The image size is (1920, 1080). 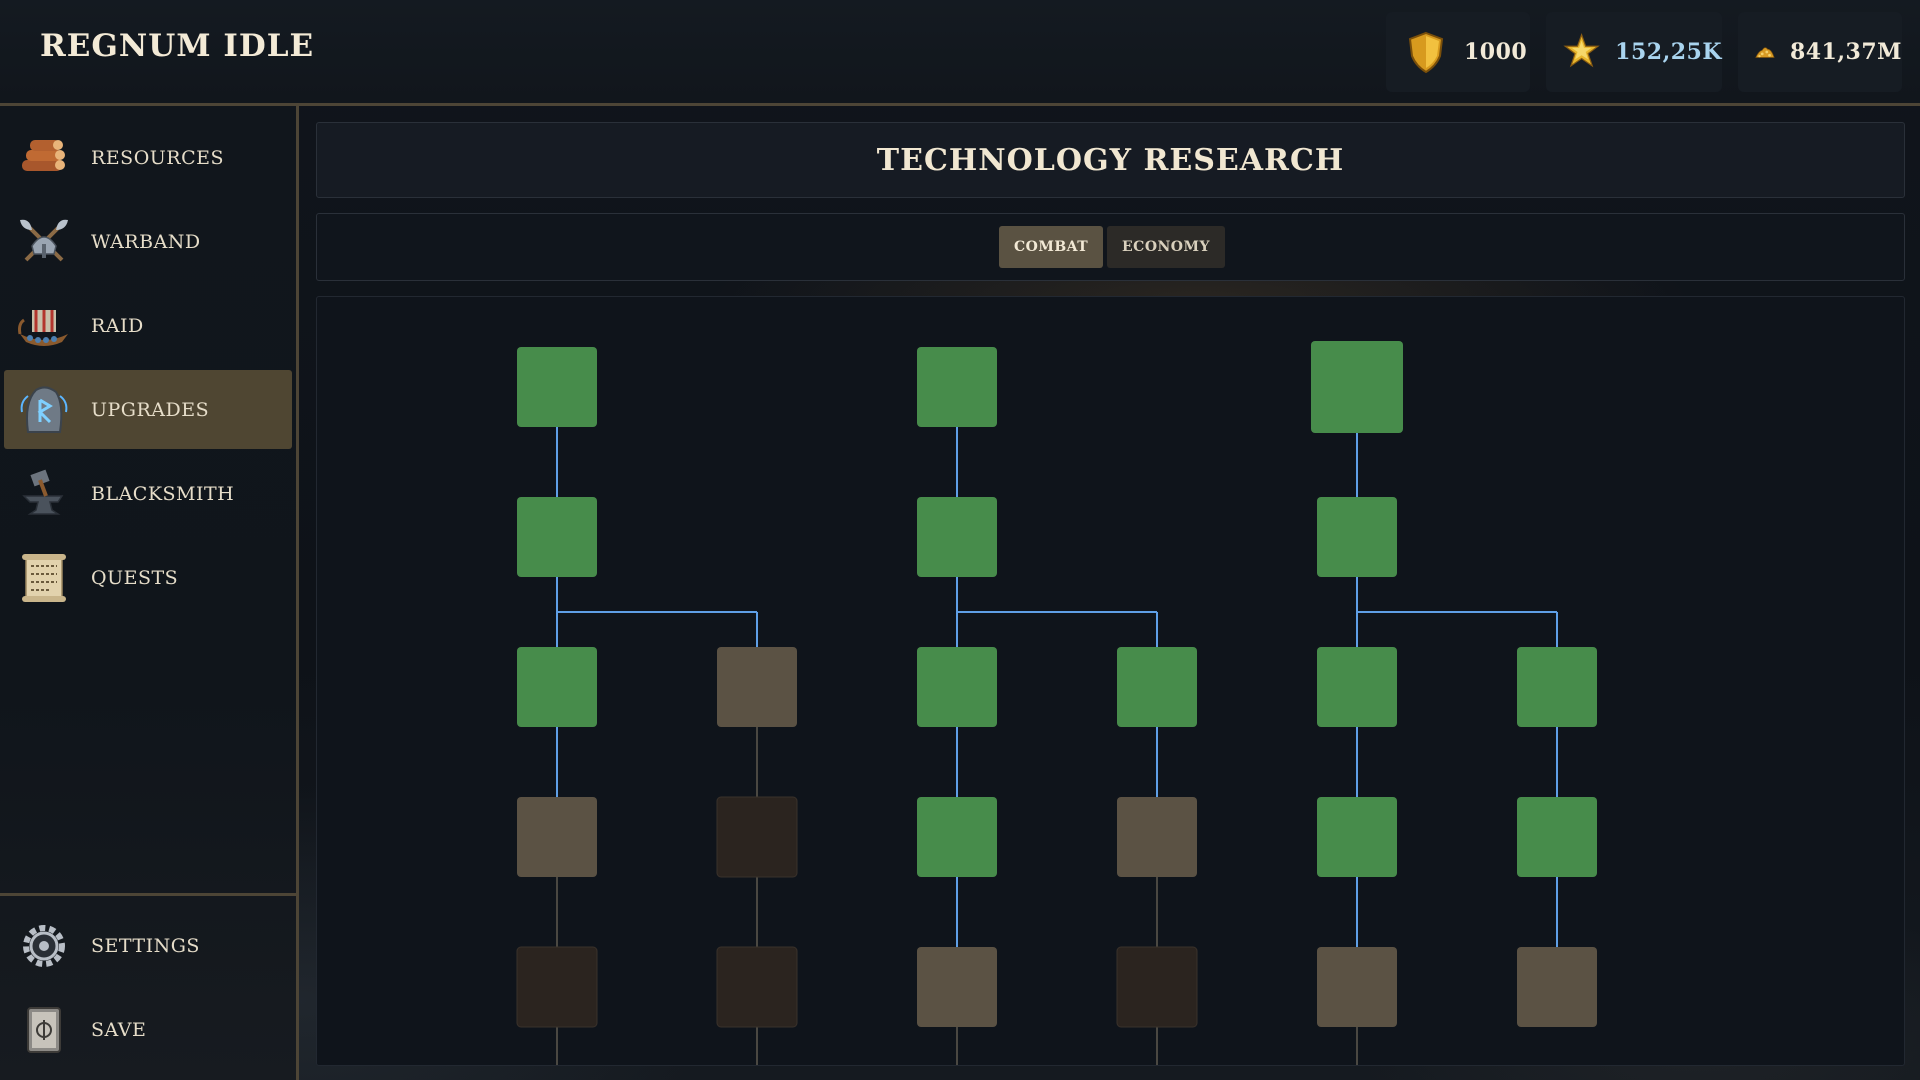 I want to click on sidebar-item-upgrades: UPGRADES, so click(x=148, y=409).